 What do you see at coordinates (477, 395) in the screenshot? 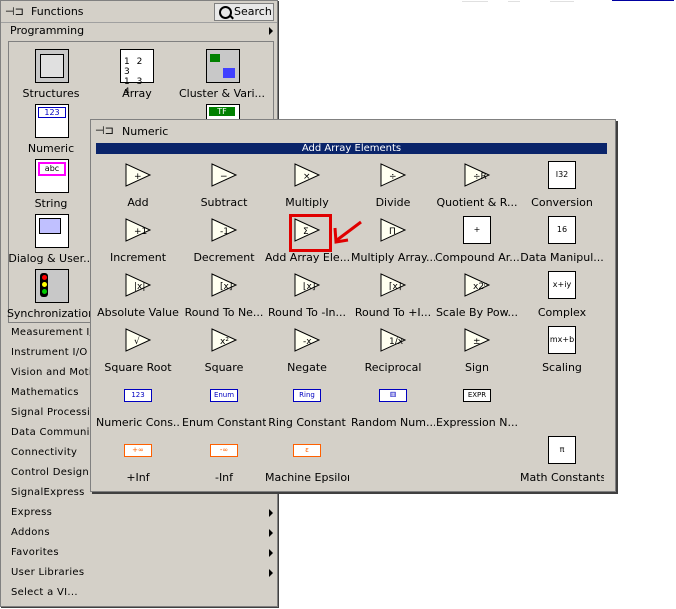
I see `numeric-item-28-icon: EXPR` at bounding box center [477, 395].